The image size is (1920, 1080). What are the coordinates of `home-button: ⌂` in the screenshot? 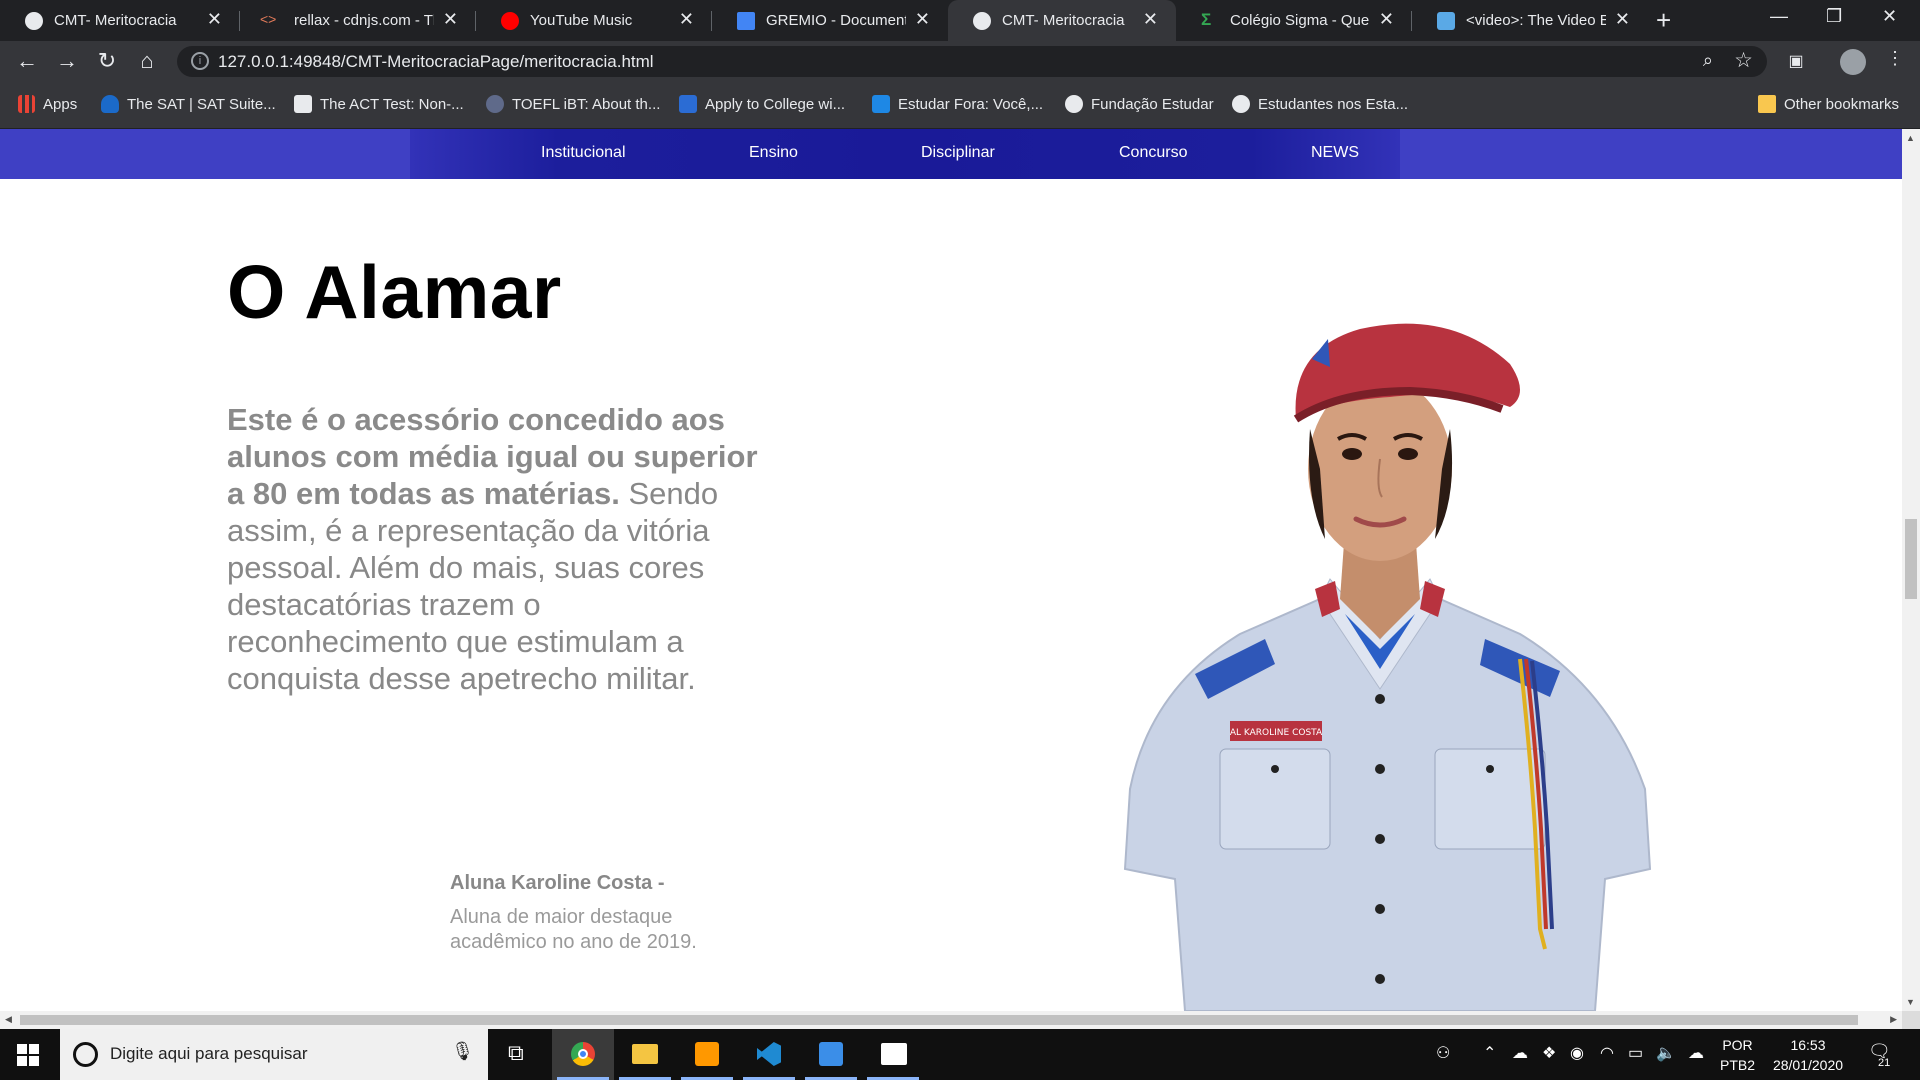 It's located at (147, 61).